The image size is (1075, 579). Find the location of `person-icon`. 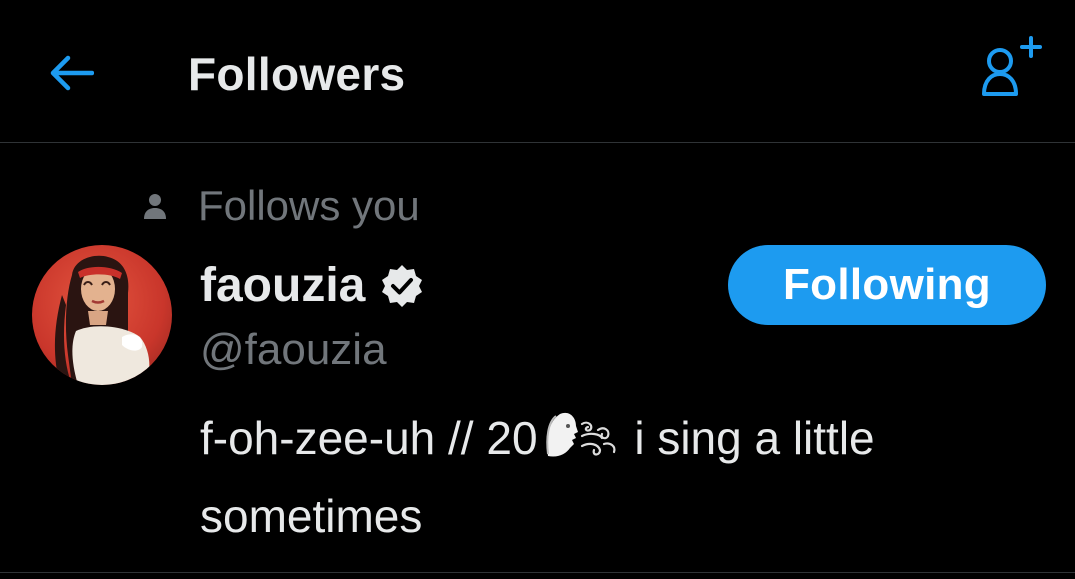

person-icon is located at coordinates (155, 206).